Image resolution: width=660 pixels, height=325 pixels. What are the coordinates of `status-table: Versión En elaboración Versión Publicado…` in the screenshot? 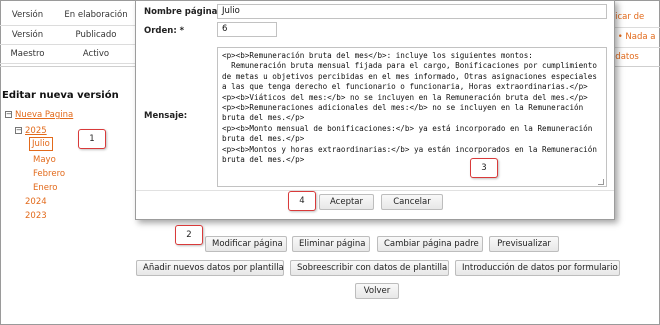 It's located at (68, 35).